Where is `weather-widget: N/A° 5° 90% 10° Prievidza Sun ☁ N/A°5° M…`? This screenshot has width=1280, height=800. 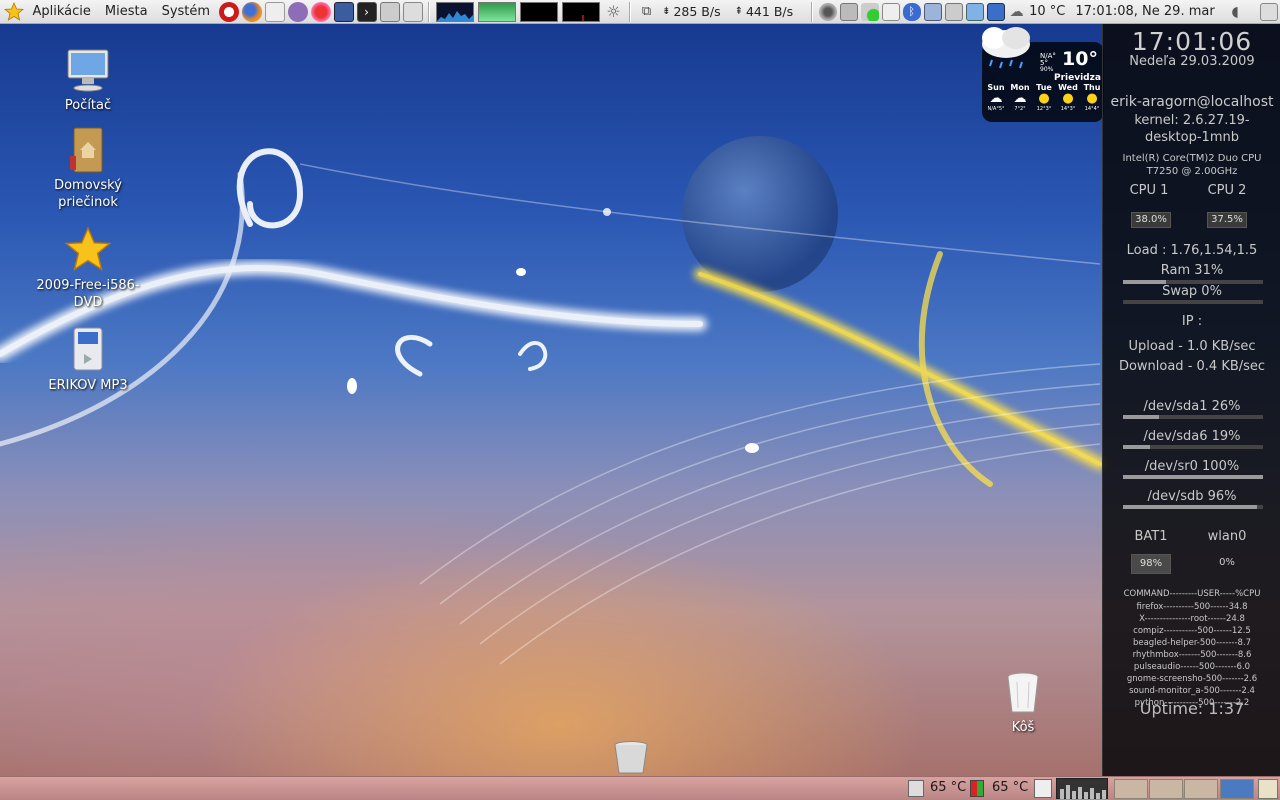 weather-widget: N/A° 5° 90% 10° Prievidza Sun ☁ N/A°5° M… is located at coordinates (1043, 74).